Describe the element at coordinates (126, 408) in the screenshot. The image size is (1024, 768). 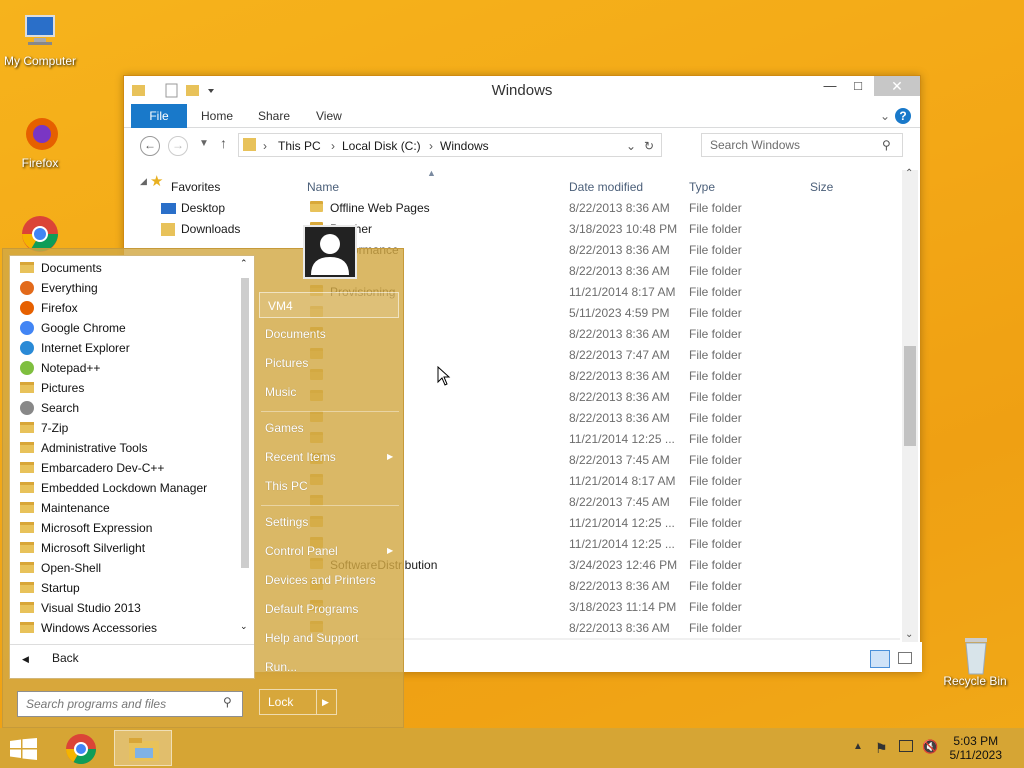
I see `program-item: Search` at that location.